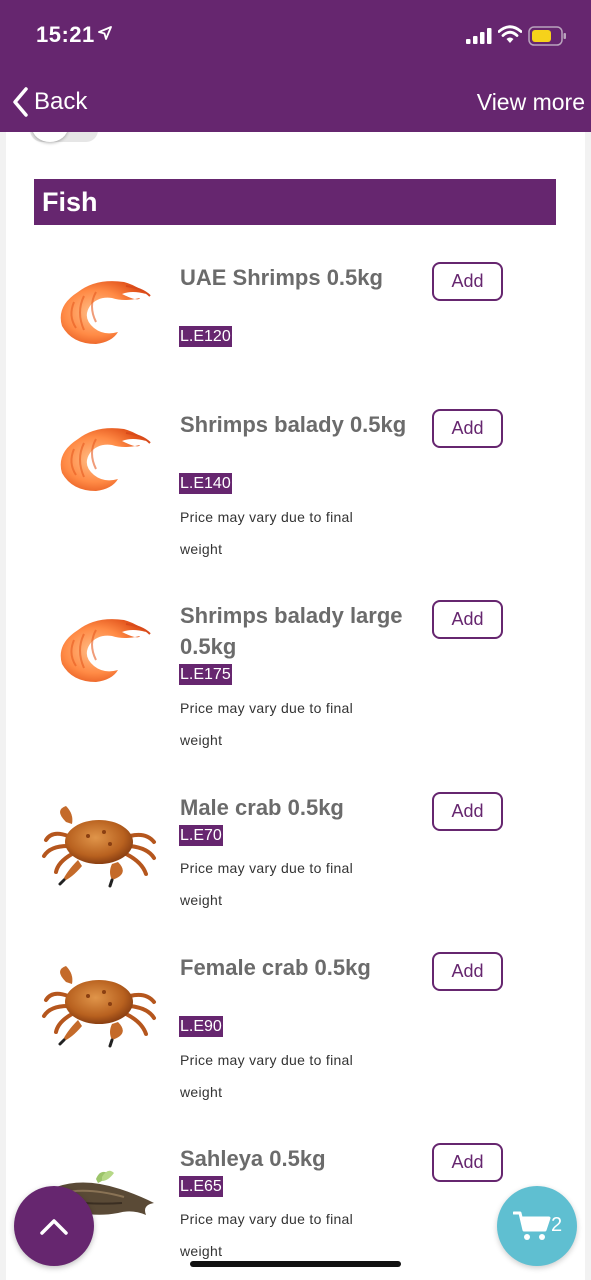  I want to click on product-price: L.E65, so click(201, 1186).